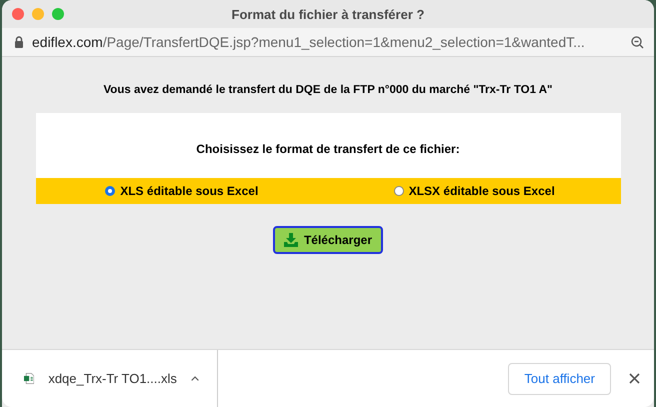  I want to click on chevron-up-icon, so click(194, 378).